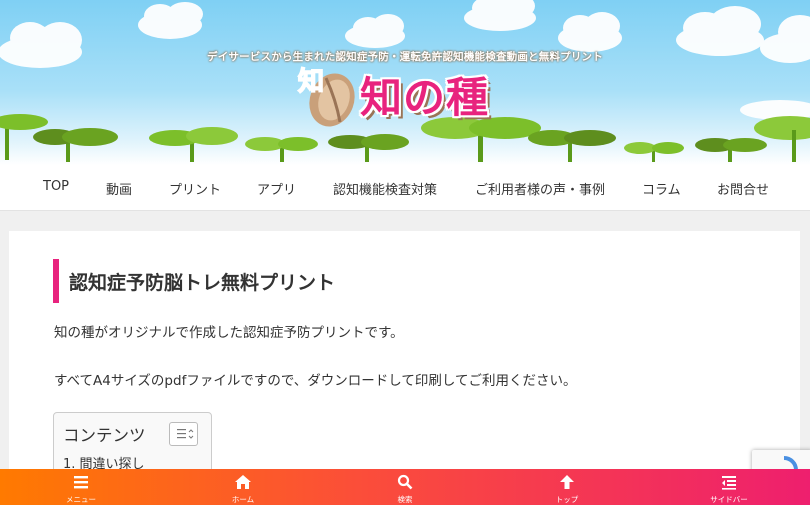  Describe the element at coordinates (104, 435) in the screenshot. I see `toc-title: コンテンツ` at that location.